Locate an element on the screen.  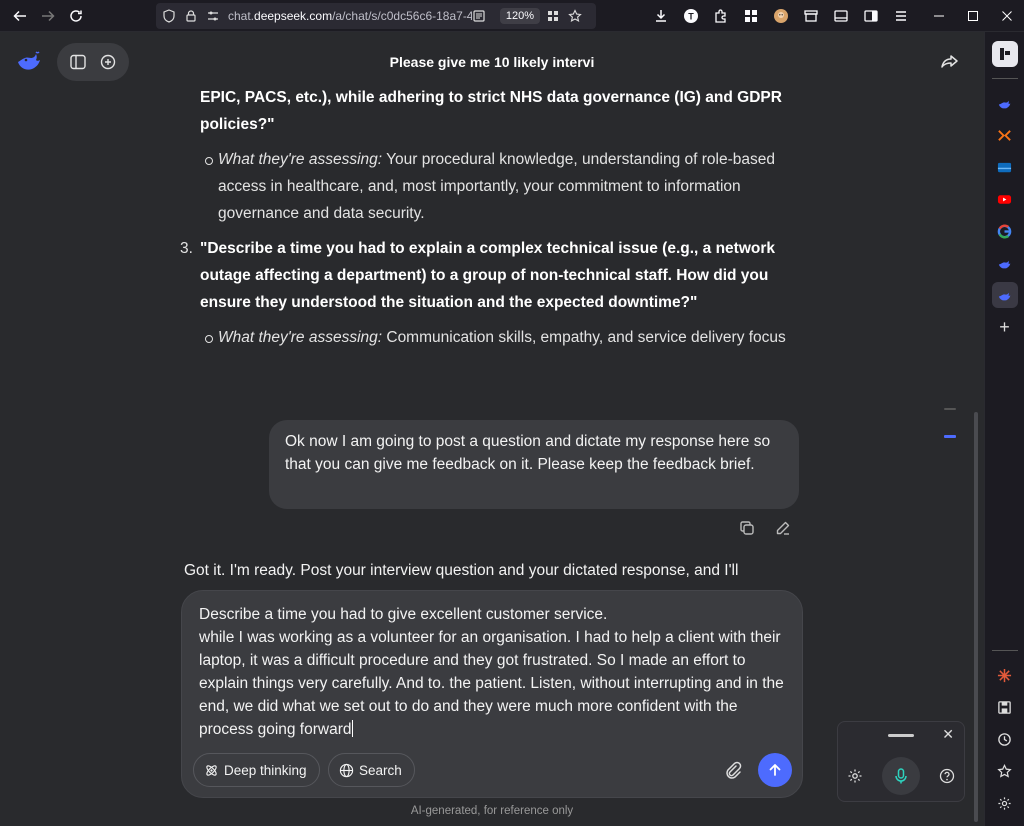
extensions-grid-icon is located at coordinates (553, 16).